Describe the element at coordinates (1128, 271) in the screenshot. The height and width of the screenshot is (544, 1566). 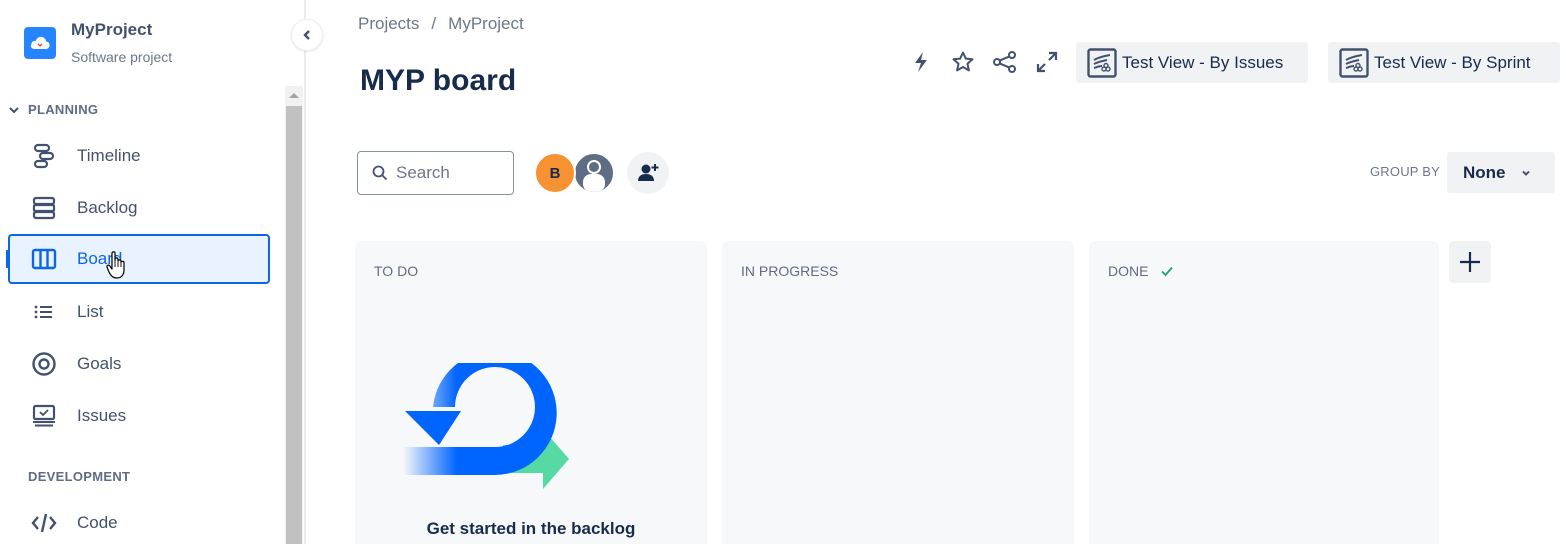
I see `column-title-text: DONE` at that location.